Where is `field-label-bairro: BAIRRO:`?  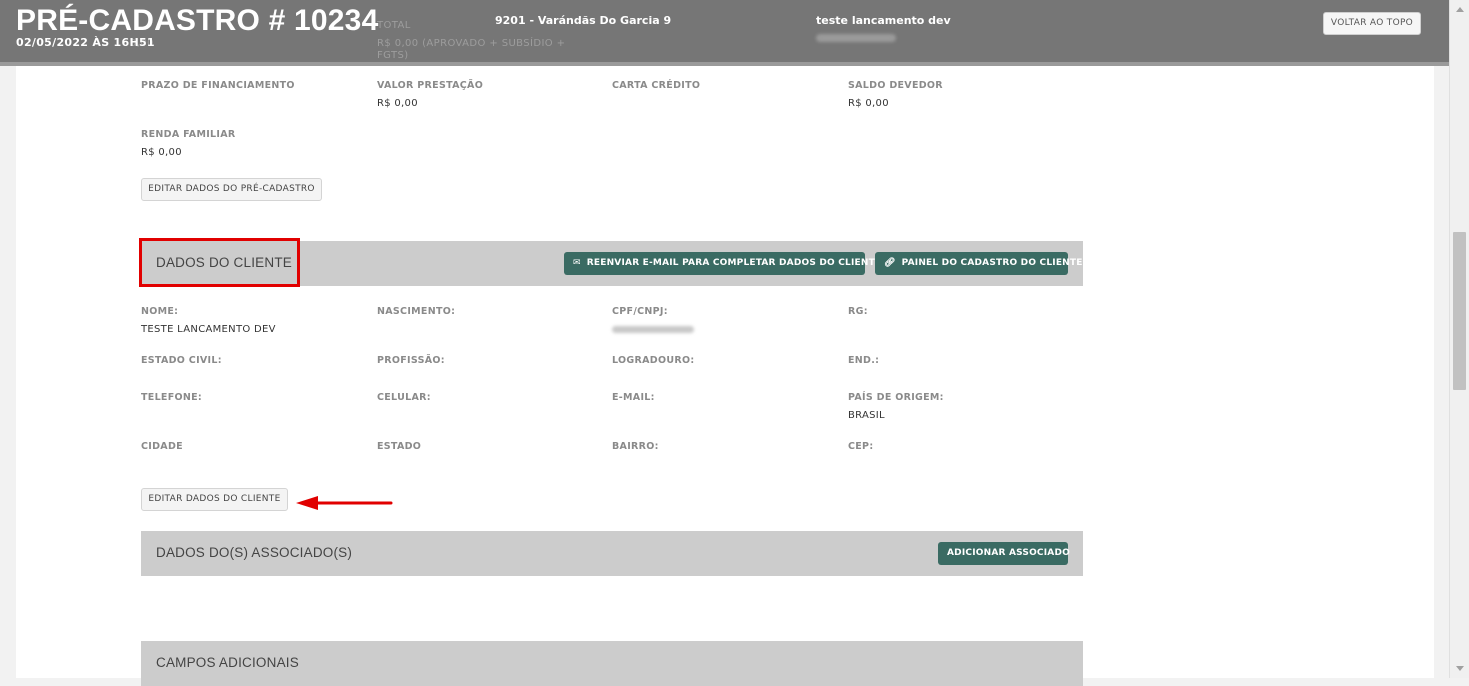 field-label-bairro: BAIRRO: is located at coordinates (635, 446).